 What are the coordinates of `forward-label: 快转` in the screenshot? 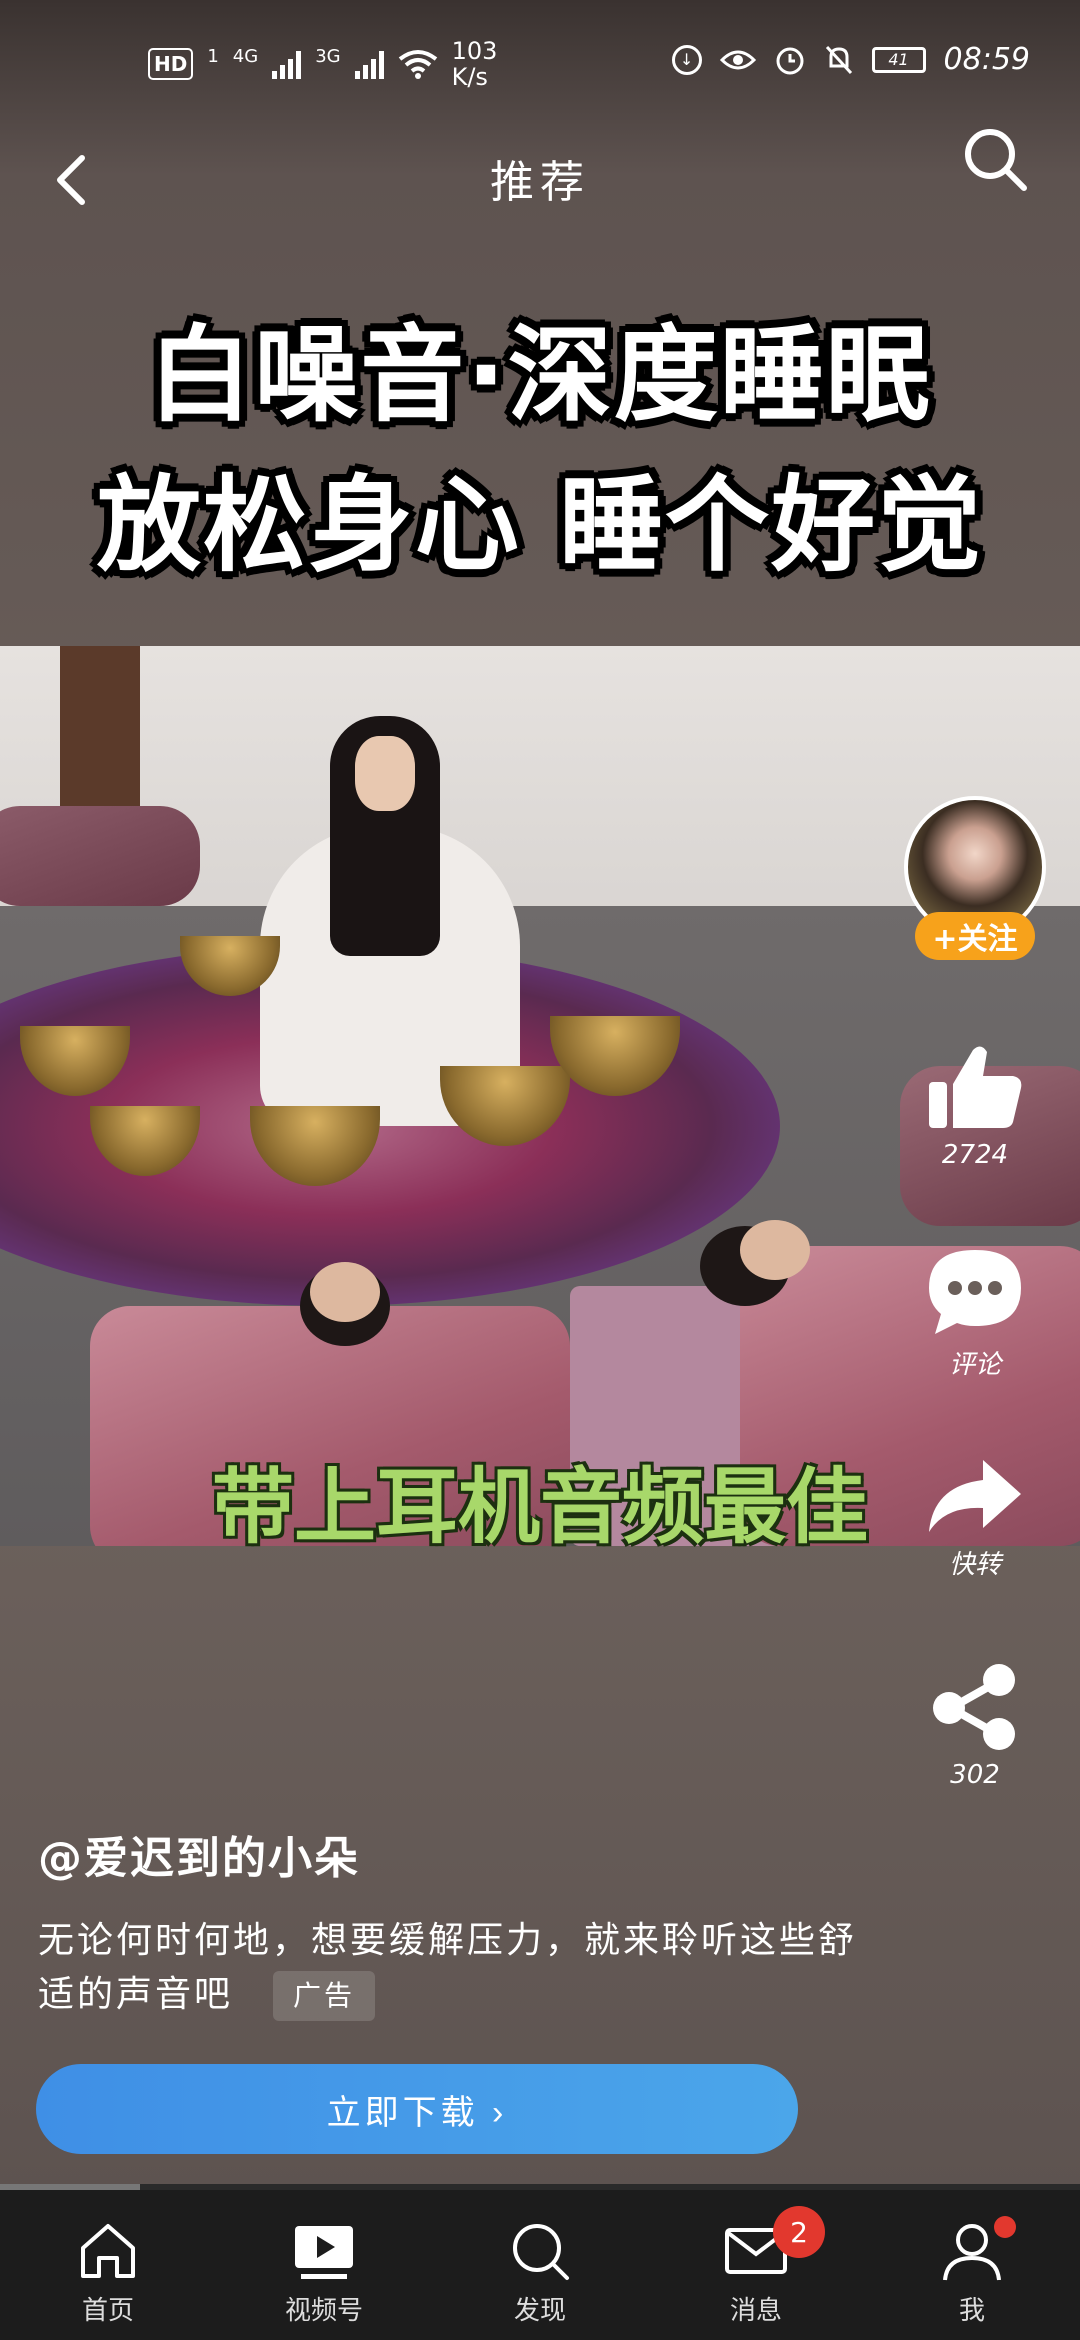 It's located at (974, 1565).